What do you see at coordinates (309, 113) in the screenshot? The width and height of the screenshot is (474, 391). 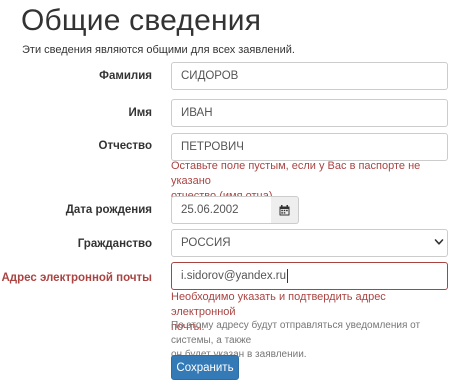 I see `first-name-input: ИВАН` at bounding box center [309, 113].